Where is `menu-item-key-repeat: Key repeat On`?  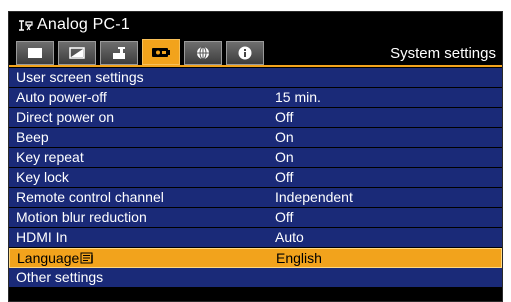
menu-item-key-repeat: Key repeat On is located at coordinates (255, 158).